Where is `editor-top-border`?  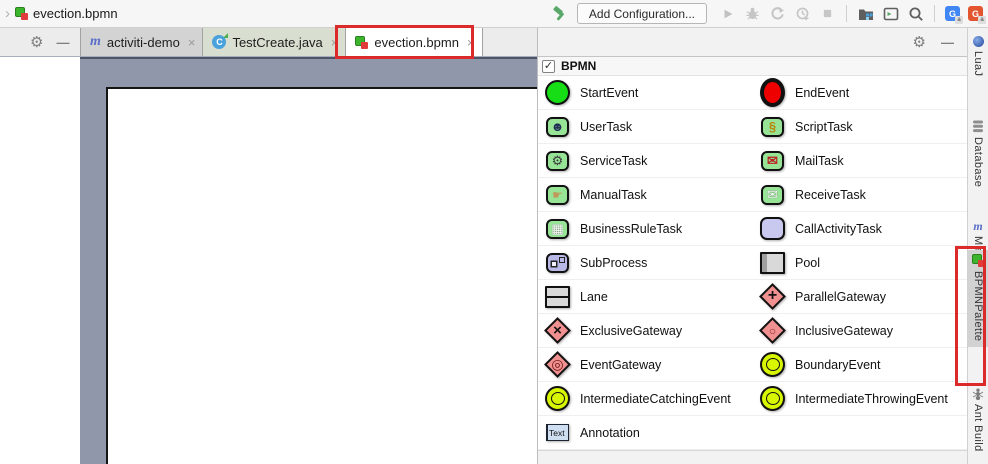 editor-top-border is located at coordinates (308, 58).